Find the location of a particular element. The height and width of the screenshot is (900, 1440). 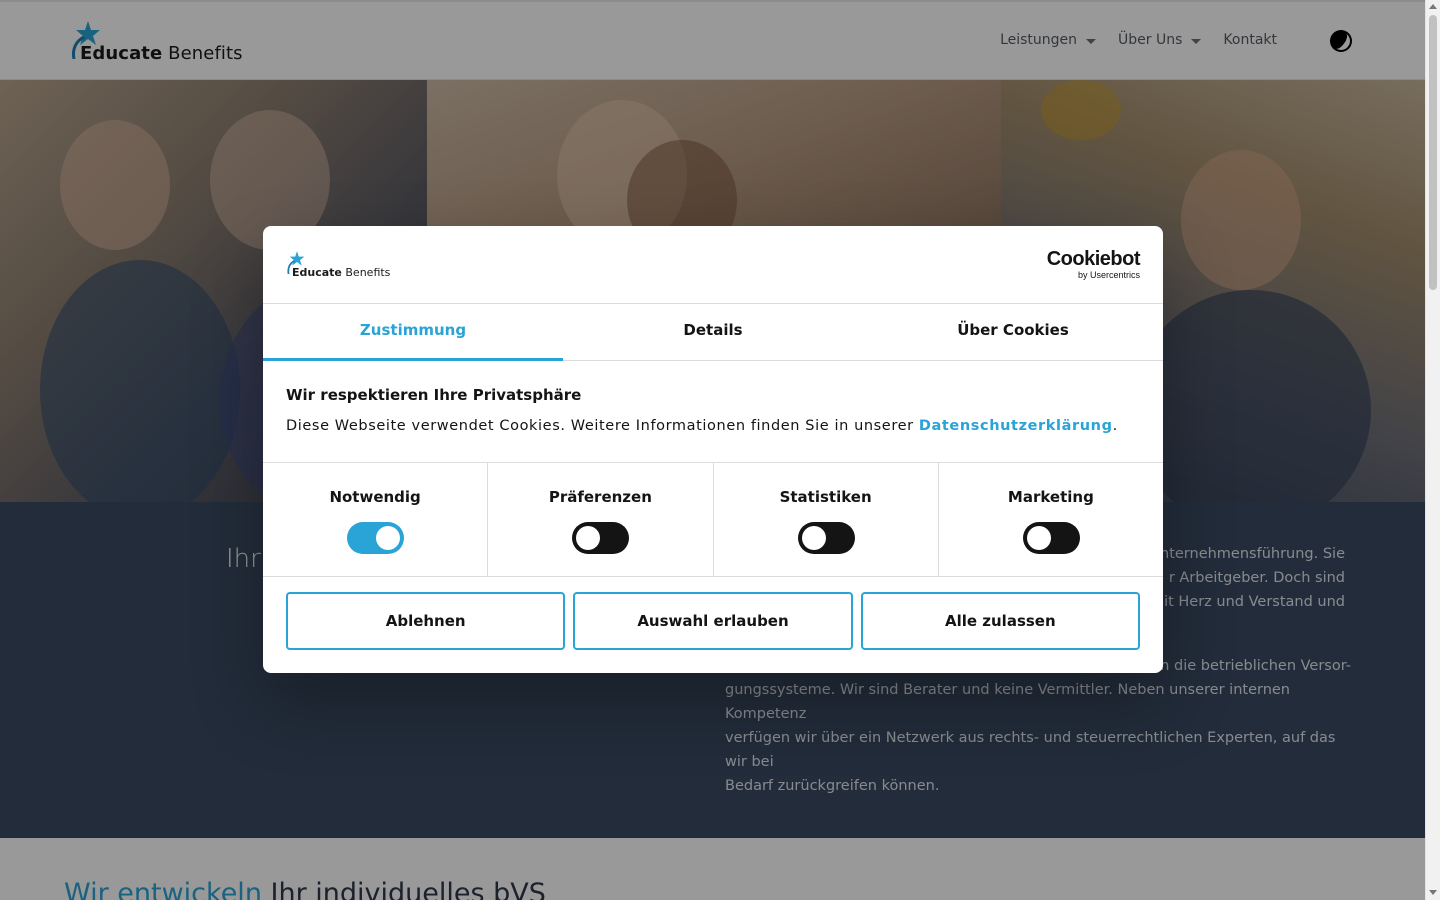

dialog-buttons: Ablehnen Auswahl erlauben Alle zulassen is located at coordinates (713, 621).